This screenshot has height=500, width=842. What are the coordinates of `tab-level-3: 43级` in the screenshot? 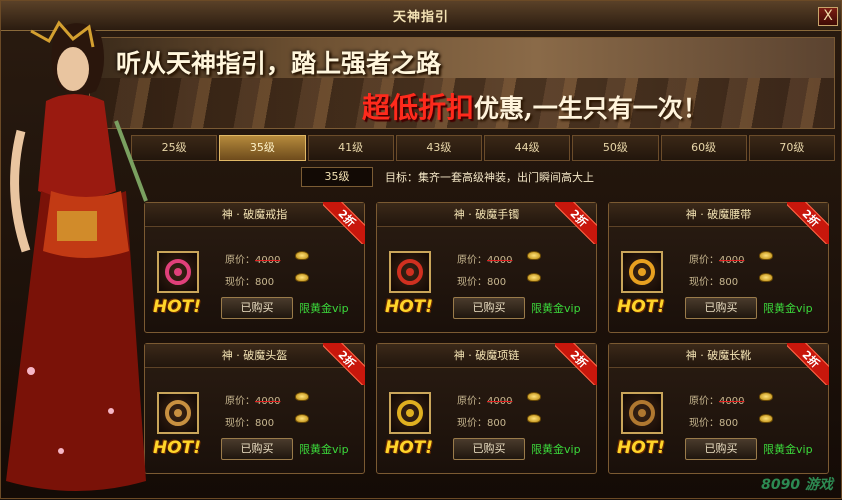 It's located at (438, 148).